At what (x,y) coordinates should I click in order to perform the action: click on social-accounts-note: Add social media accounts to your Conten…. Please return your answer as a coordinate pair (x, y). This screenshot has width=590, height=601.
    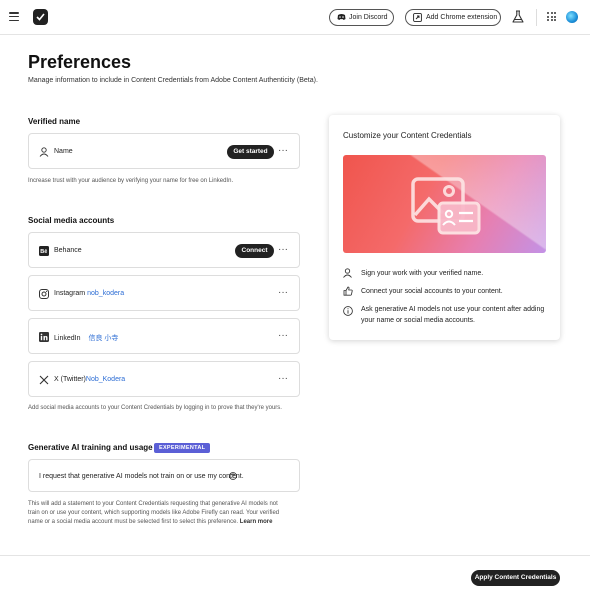
    Looking at the image, I should click on (155, 408).